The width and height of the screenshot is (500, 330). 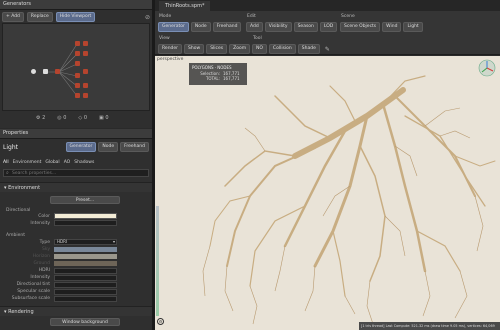 I want to click on row-label: Directional tint, so click(x=33, y=284).